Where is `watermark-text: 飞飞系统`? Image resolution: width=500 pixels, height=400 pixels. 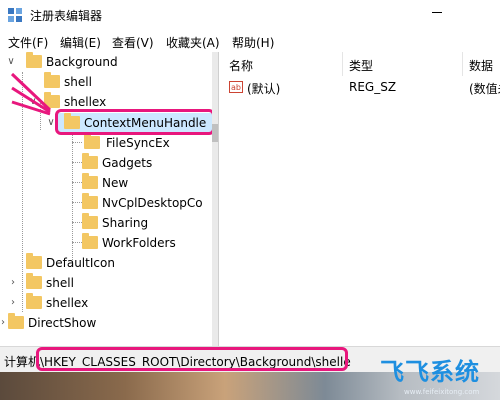
watermark-text: 飞飞系统 is located at coordinates (430, 372).